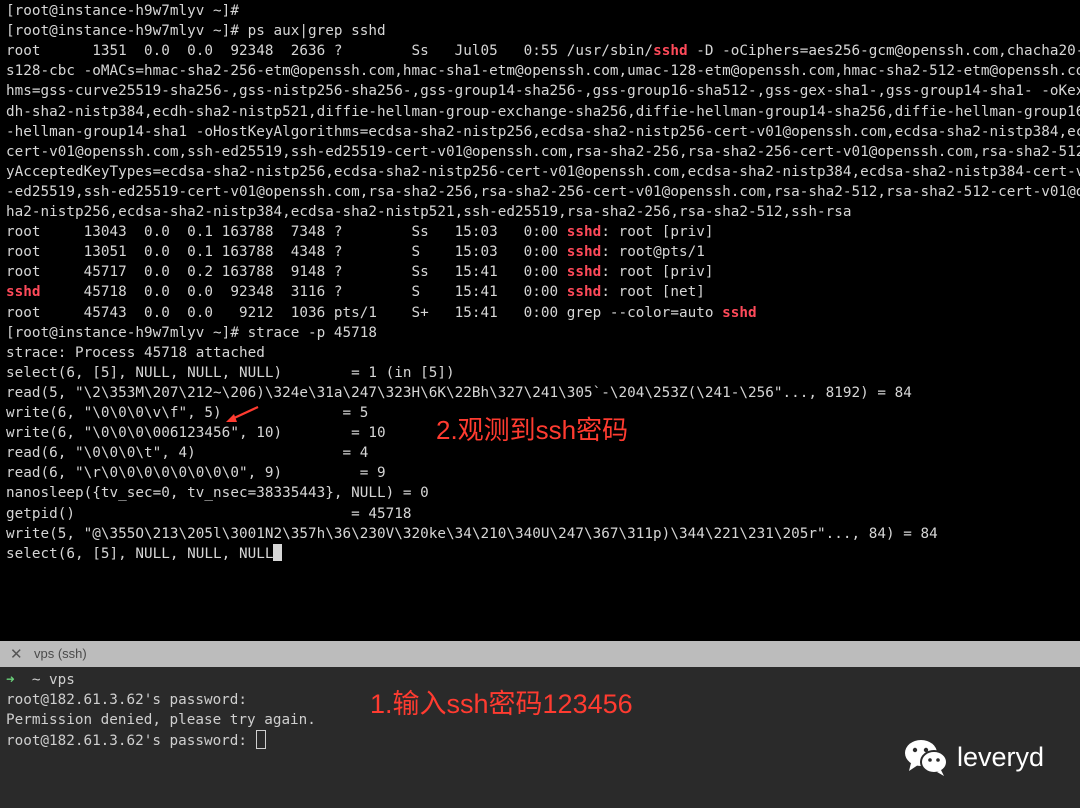 This screenshot has height=808, width=1080. Describe the element at coordinates (926, 758) in the screenshot. I see `wechat-icon` at that location.